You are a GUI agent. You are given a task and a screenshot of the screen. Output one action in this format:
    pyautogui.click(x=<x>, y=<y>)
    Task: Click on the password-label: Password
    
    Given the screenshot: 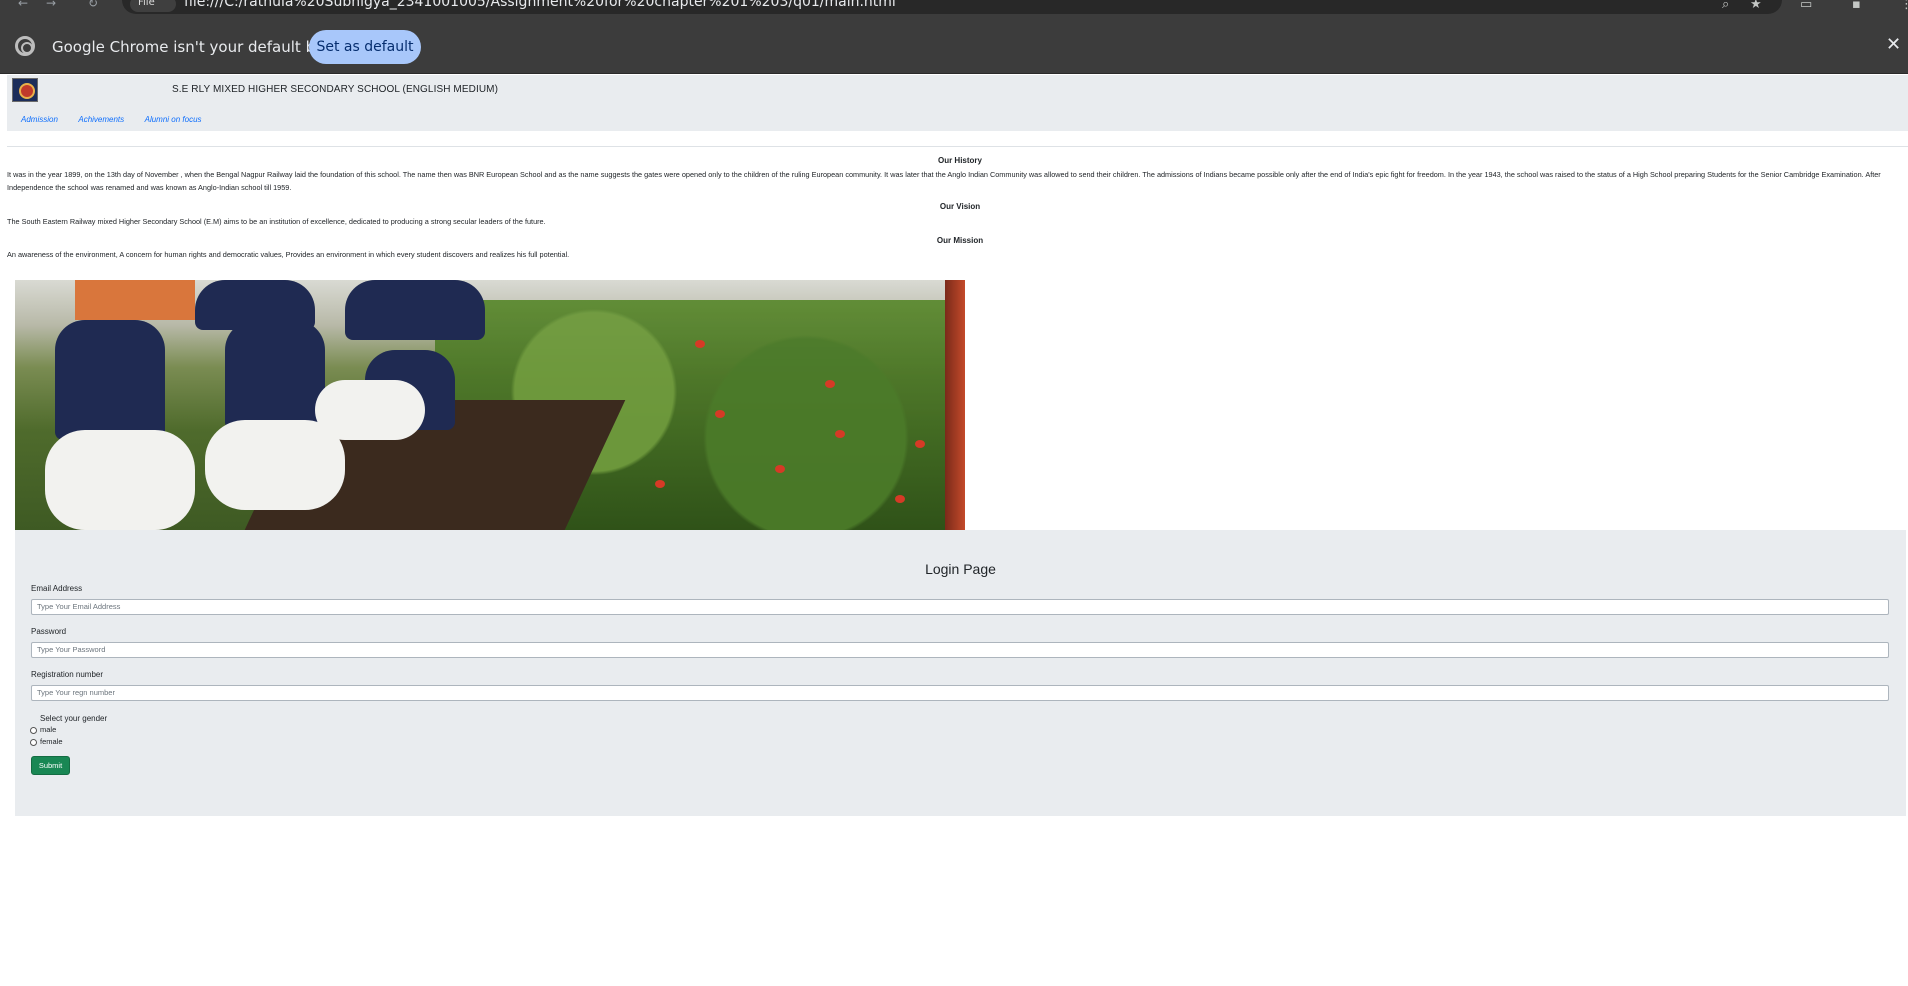 What is the action you would take?
    pyautogui.click(x=49, y=631)
    